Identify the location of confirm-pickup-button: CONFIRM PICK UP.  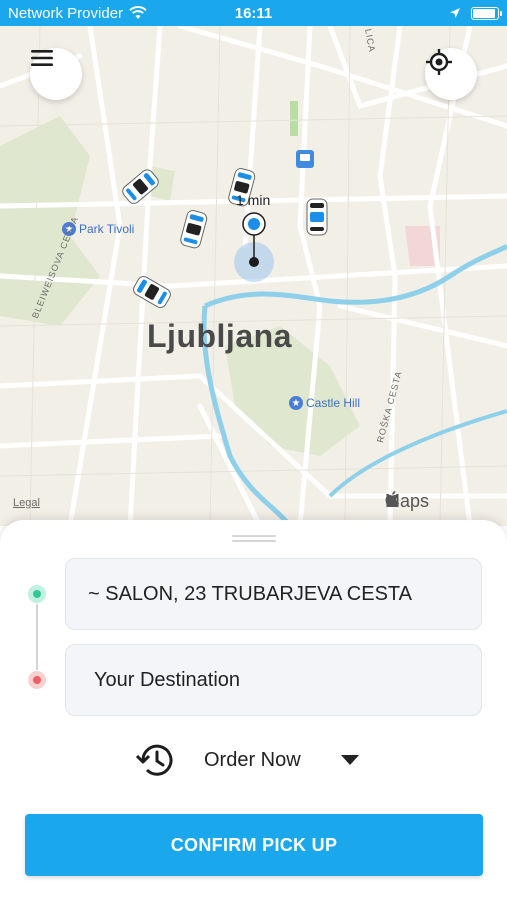
(254, 845).